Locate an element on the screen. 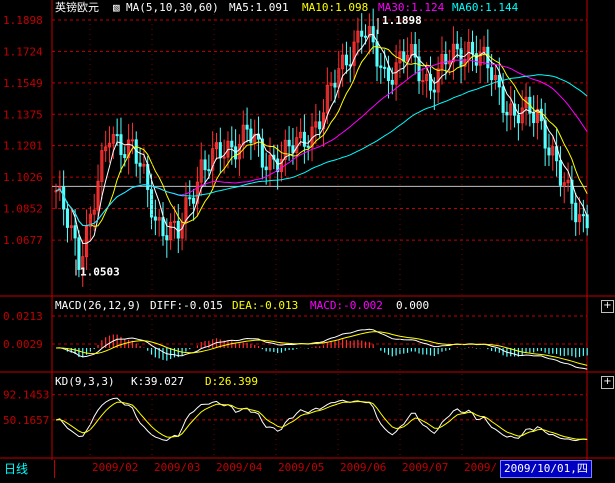 Image resolution: width=615 pixels, height=483 pixels. macd-extra-value: 0.000 is located at coordinates (413, 305).